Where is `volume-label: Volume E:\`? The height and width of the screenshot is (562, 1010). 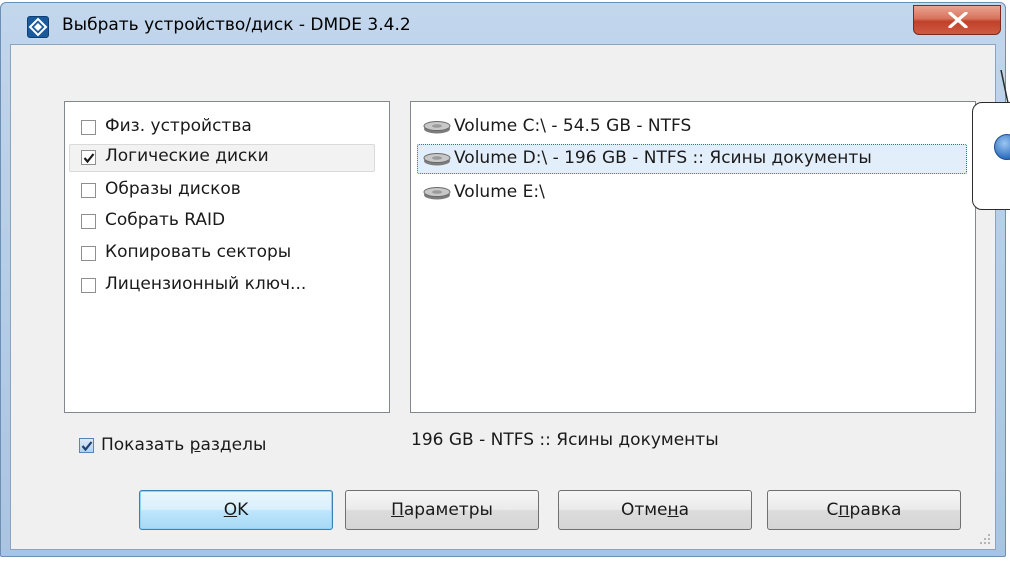
volume-label: Volume E:\ is located at coordinates (499, 192).